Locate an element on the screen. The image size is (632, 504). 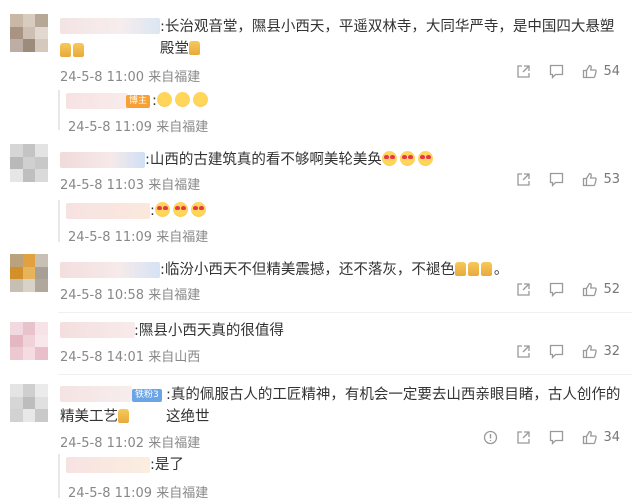
like-button: 53 is located at coordinates (601, 179).